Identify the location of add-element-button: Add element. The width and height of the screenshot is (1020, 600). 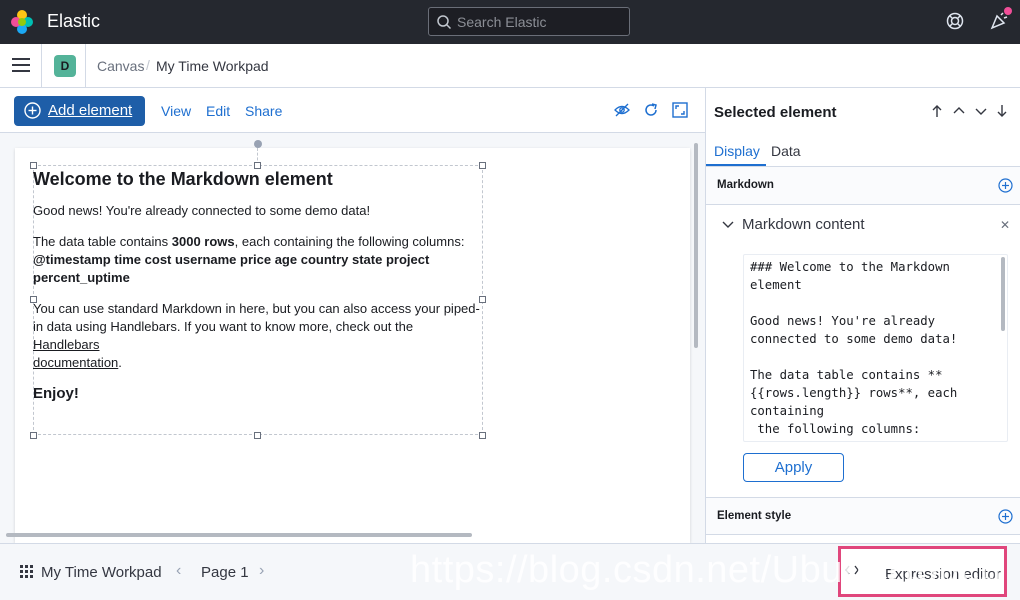
(79, 111).